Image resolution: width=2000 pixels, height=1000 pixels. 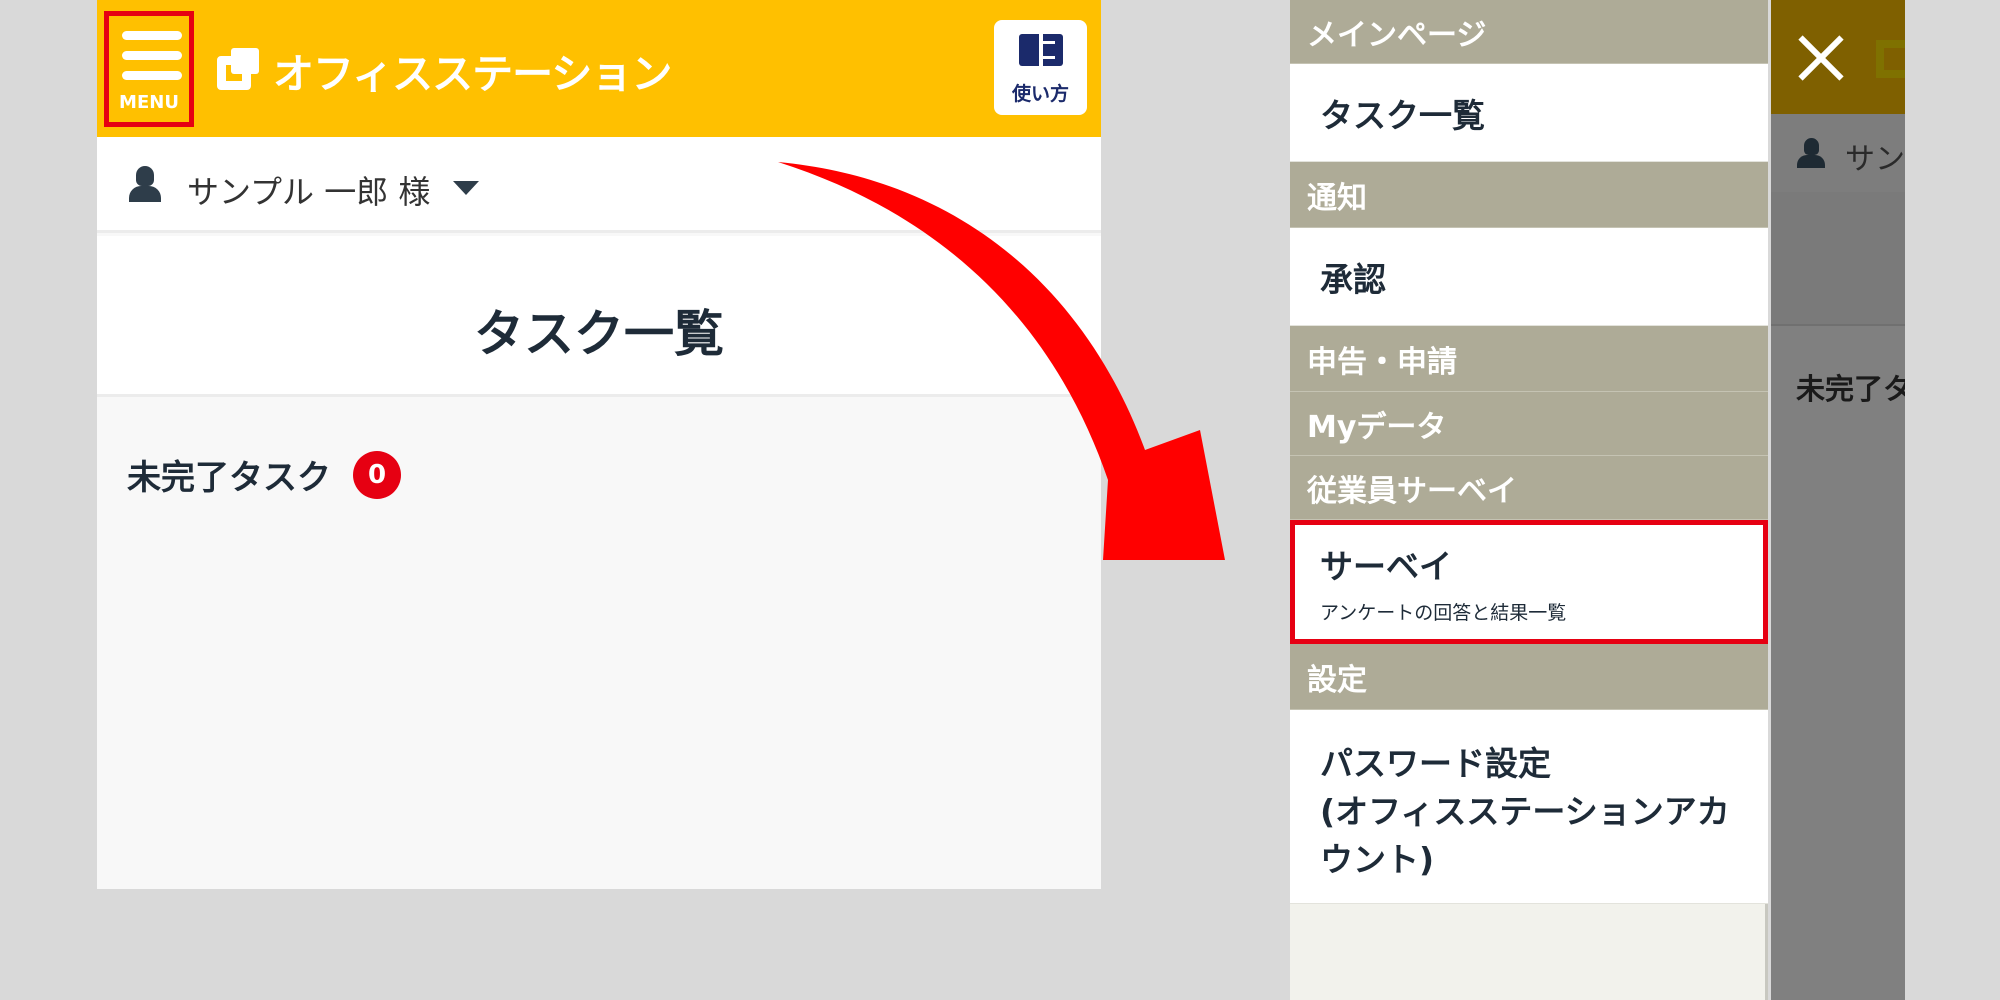 I want to click on password-settings-line1: パスワード設定, so click(x=1435, y=763).